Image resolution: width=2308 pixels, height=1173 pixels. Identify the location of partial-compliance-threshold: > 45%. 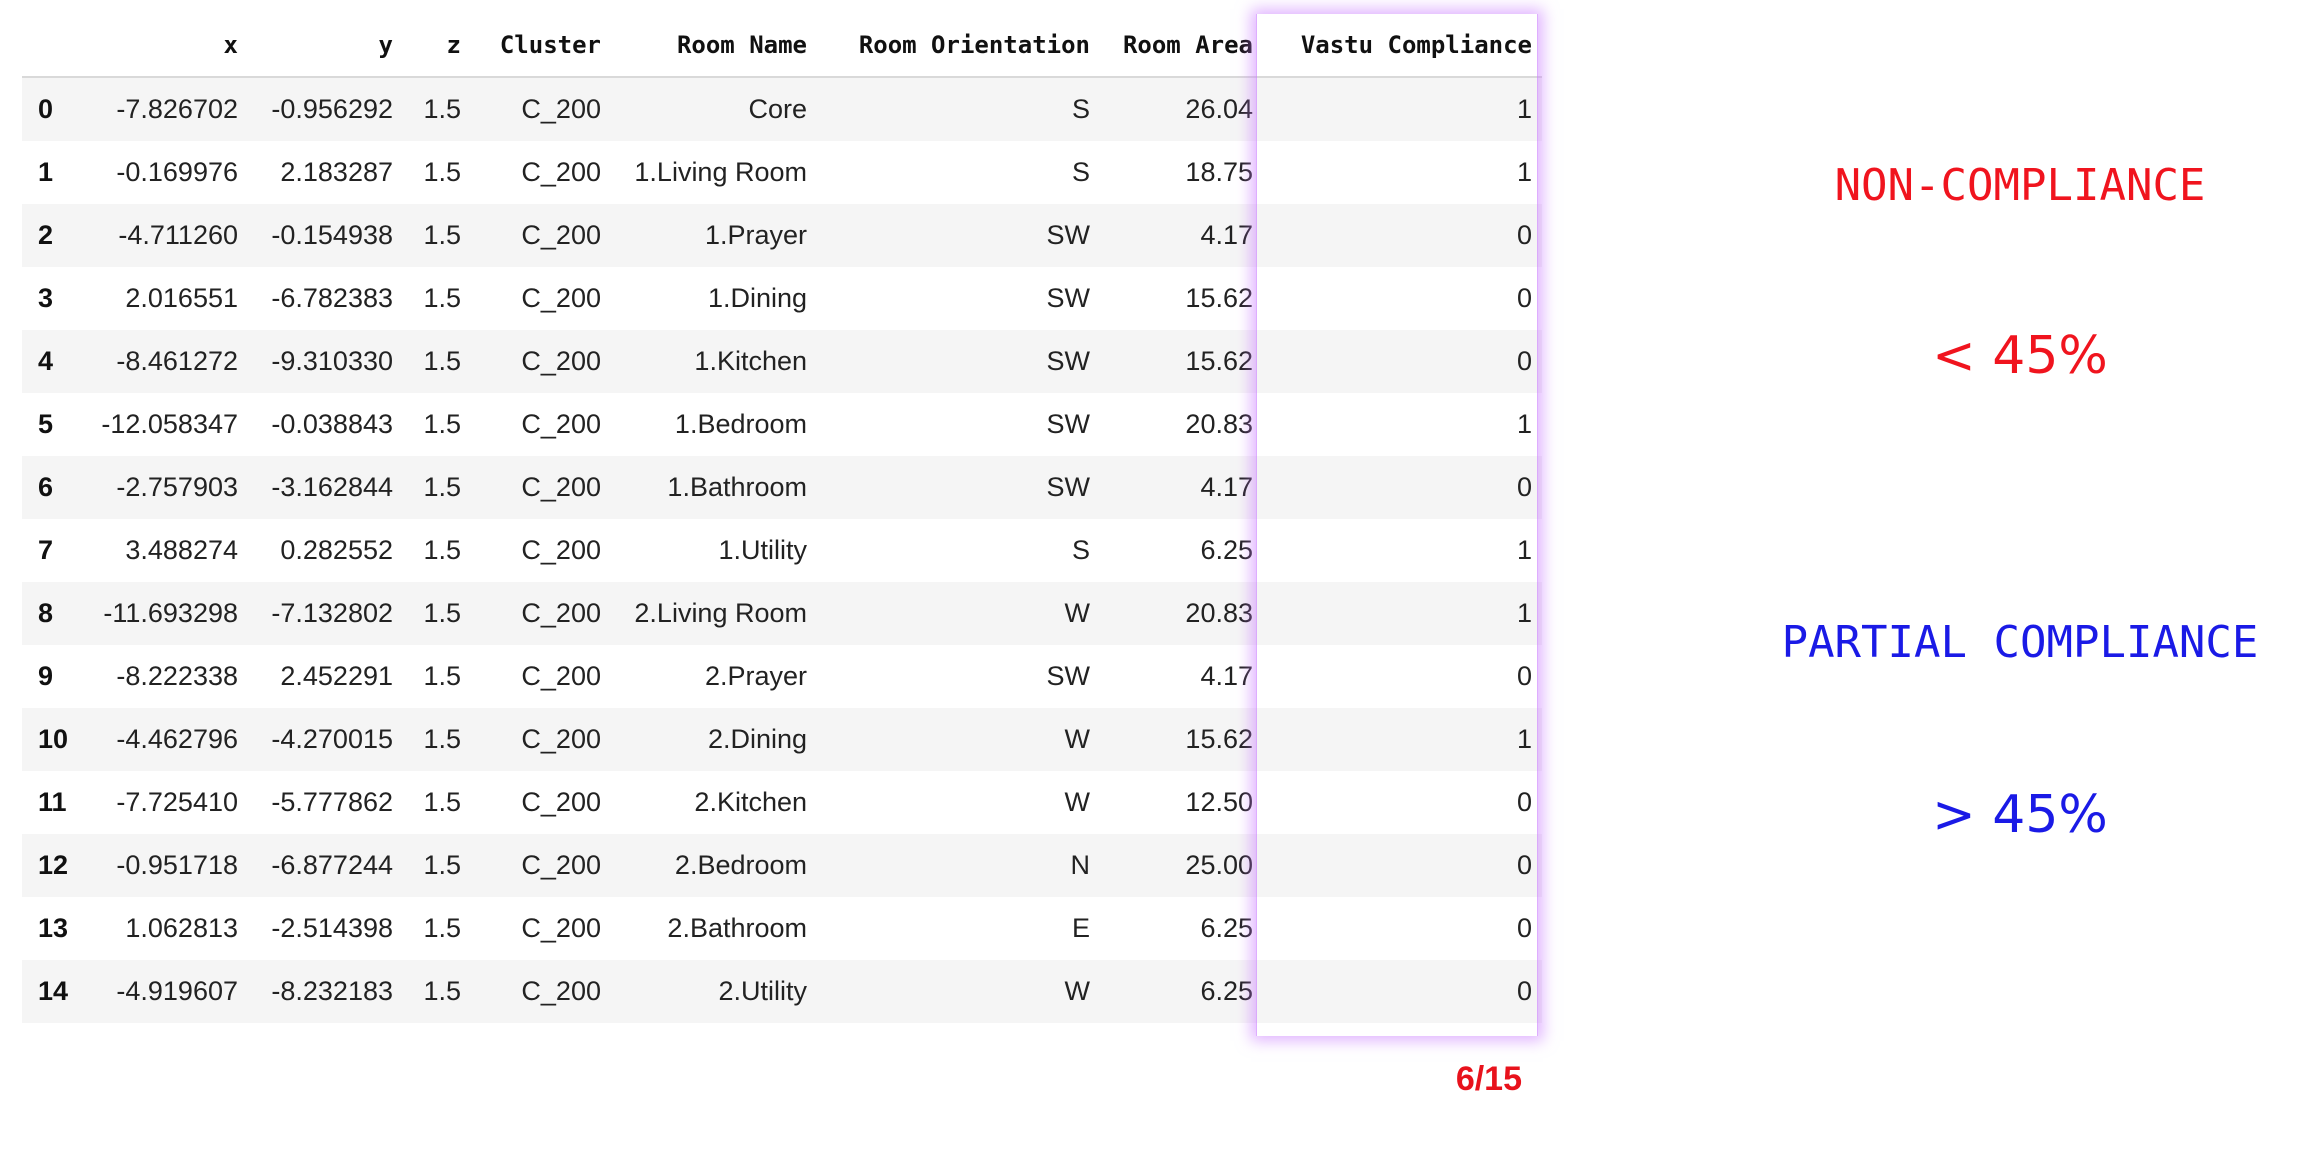
(2020, 815).